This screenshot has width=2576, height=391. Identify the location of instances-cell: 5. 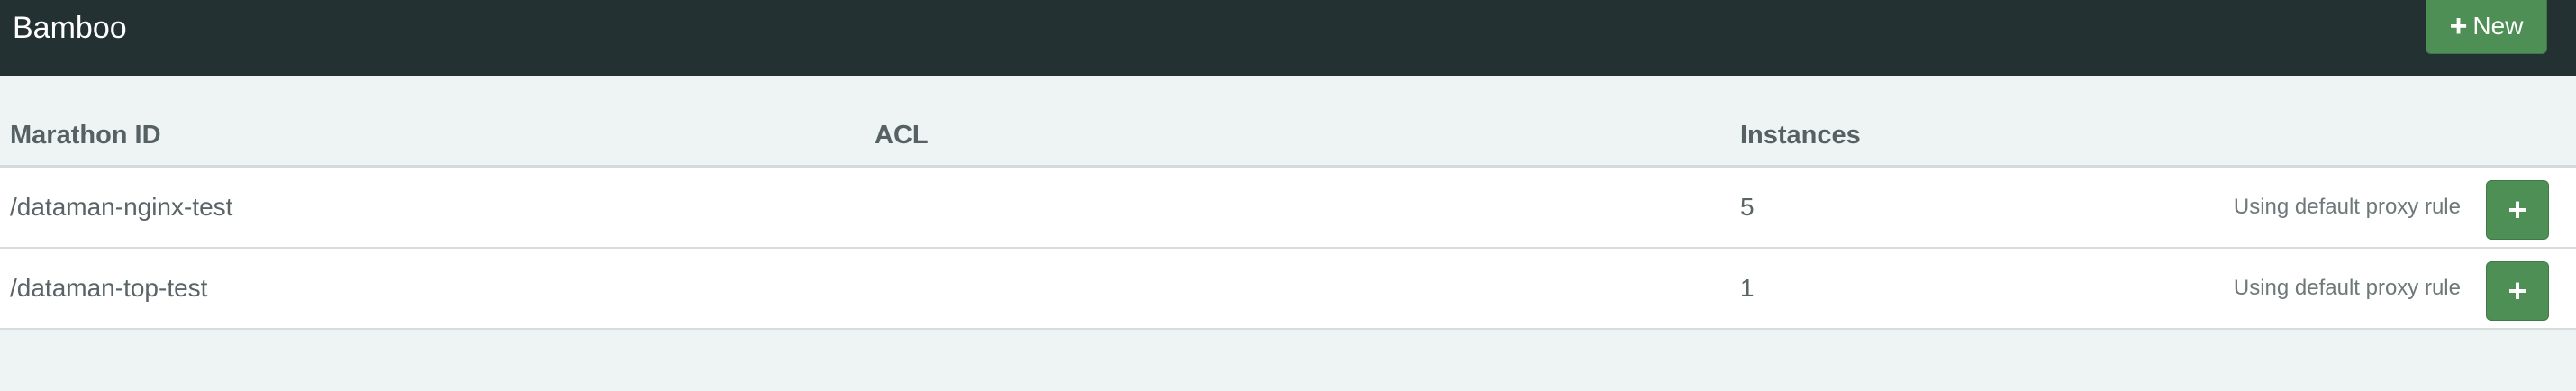
(1748, 207).